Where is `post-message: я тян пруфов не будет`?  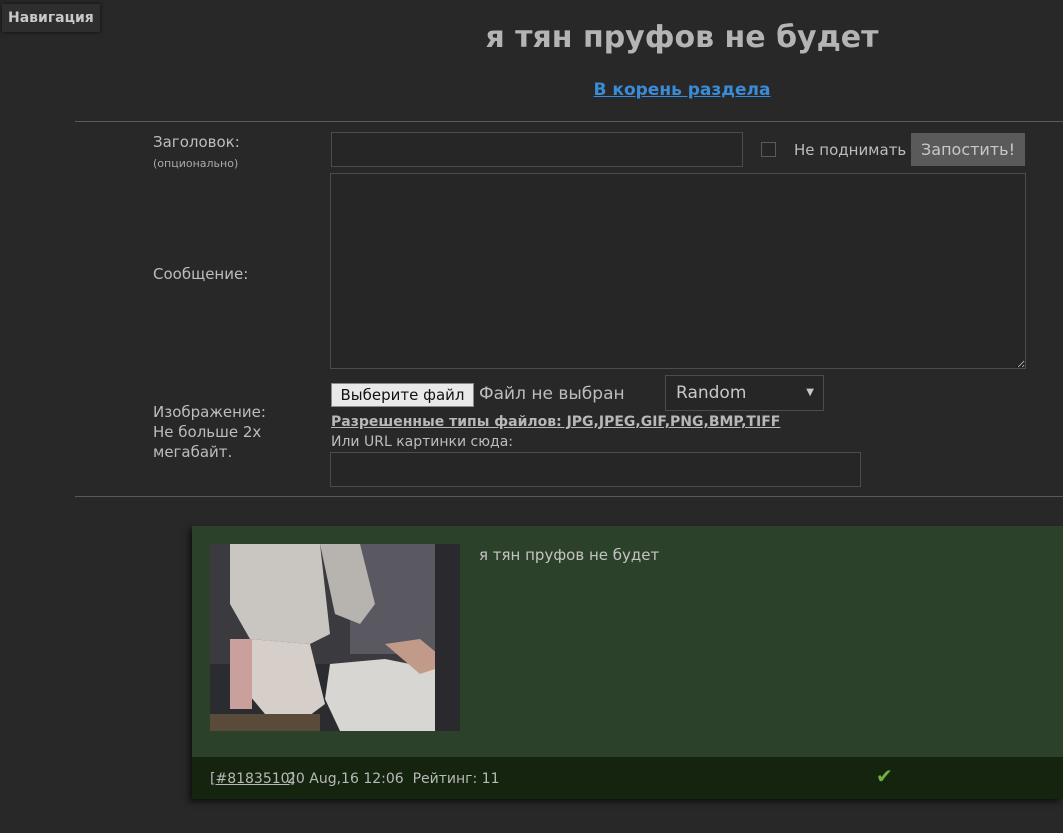 post-message: я тян пруфов не будет is located at coordinates (569, 555).